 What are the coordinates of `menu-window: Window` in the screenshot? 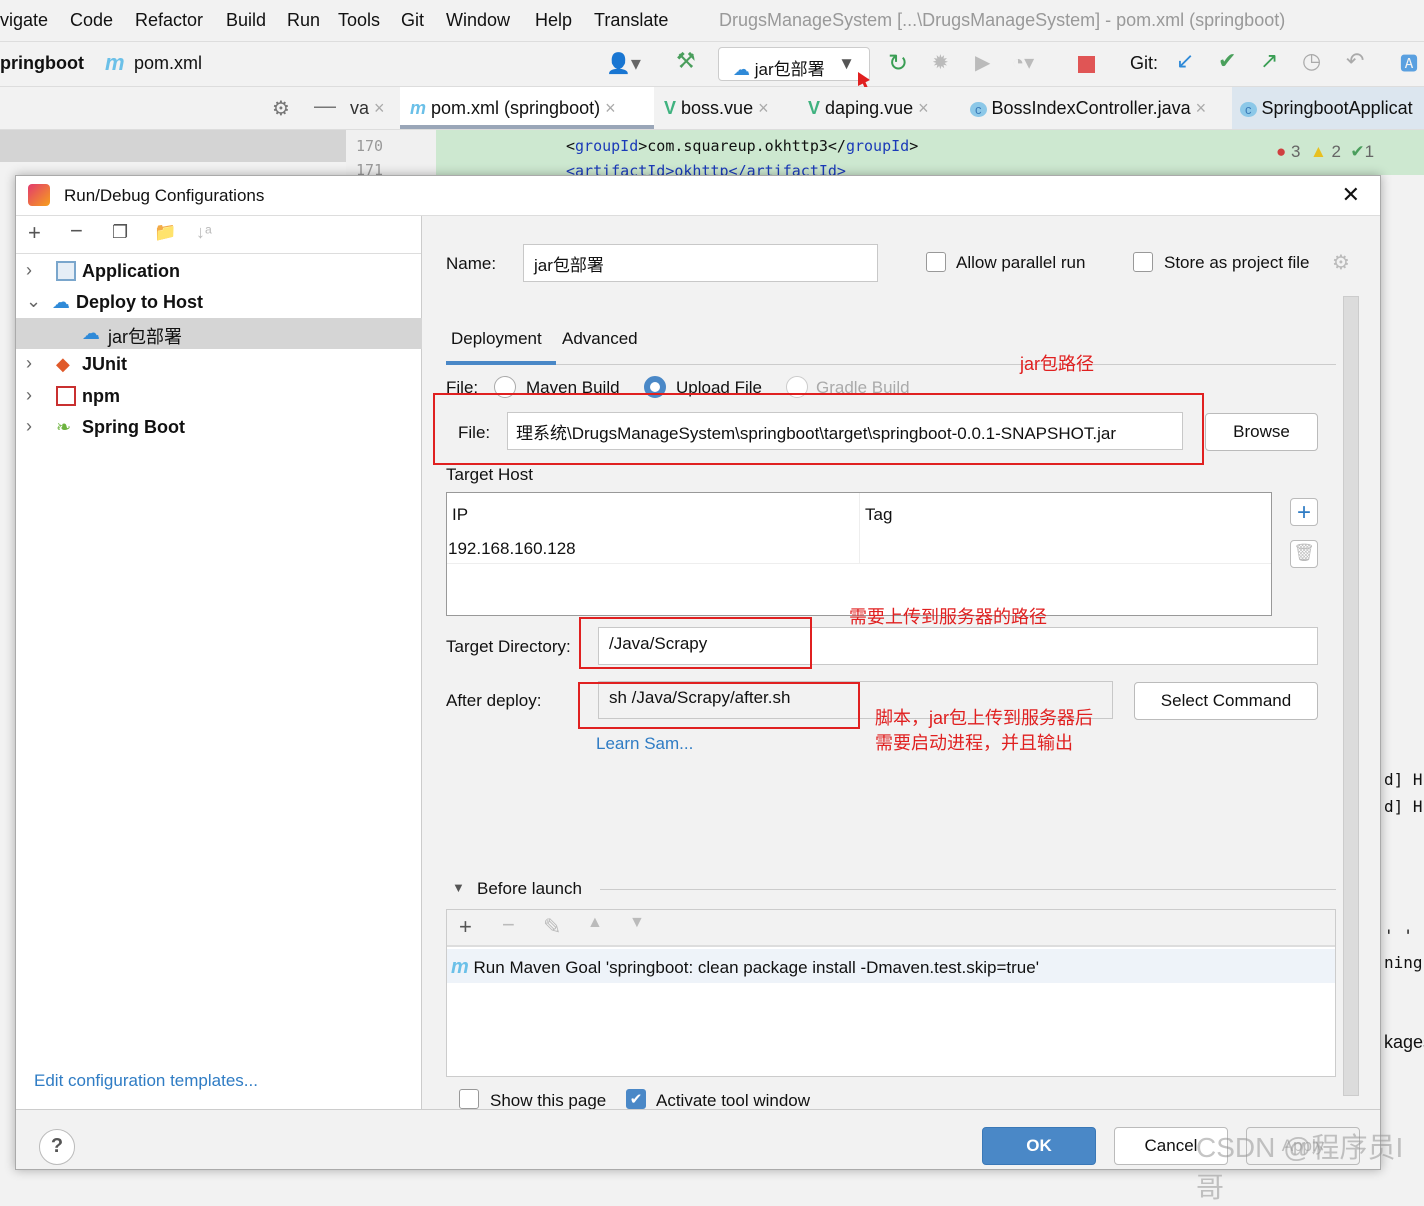 It's located at (478, 20).